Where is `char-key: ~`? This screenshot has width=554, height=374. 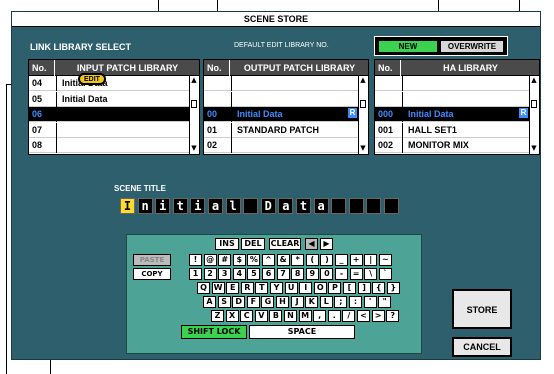 char-key: ~ is located at coordinates (385, 260).